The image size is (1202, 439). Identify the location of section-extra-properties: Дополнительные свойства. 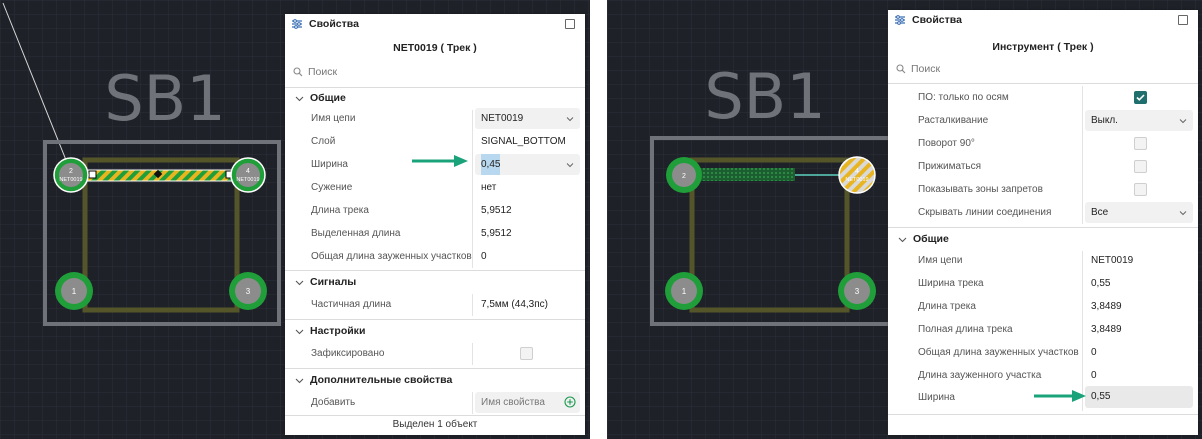
(435, 380).